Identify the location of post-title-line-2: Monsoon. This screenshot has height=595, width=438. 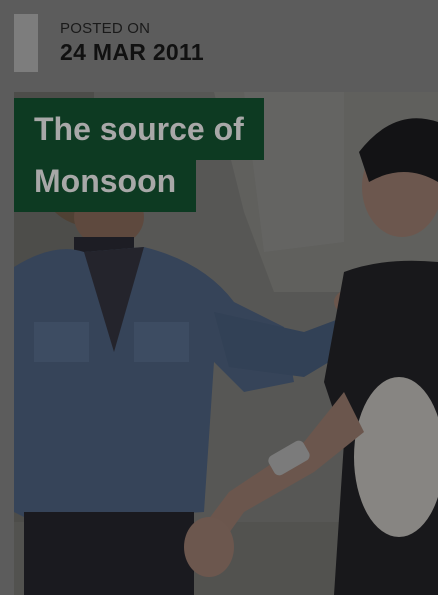
(105, 186).